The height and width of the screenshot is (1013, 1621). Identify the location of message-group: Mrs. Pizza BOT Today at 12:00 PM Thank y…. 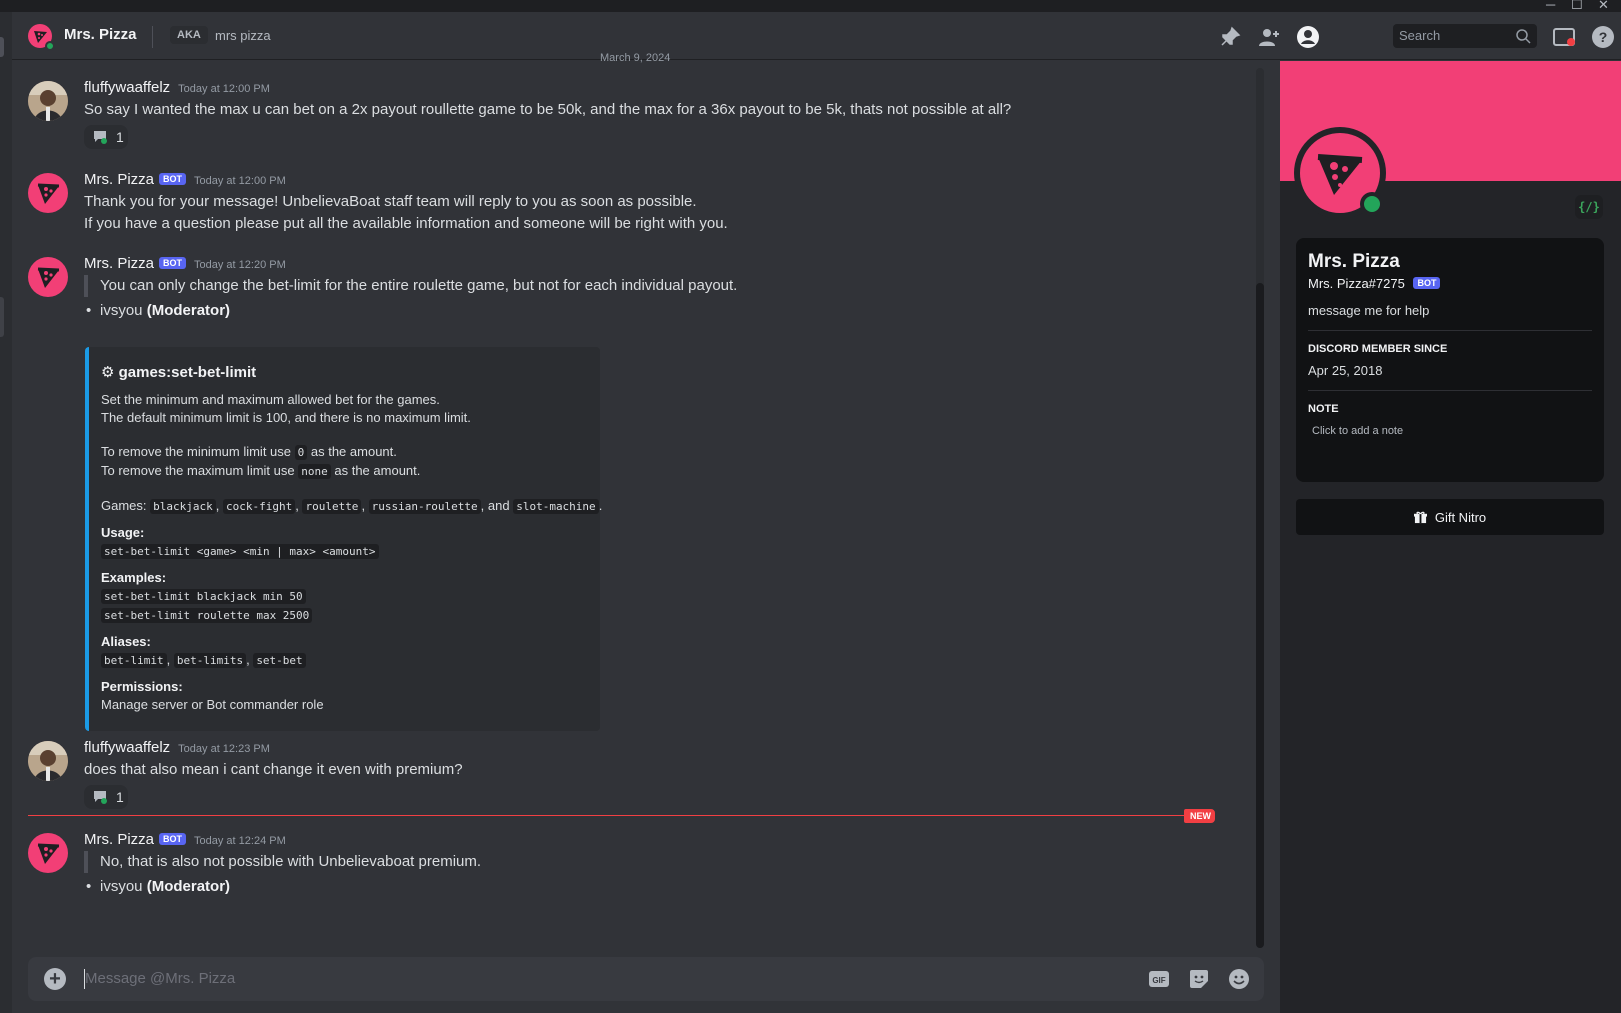
(628, 206).